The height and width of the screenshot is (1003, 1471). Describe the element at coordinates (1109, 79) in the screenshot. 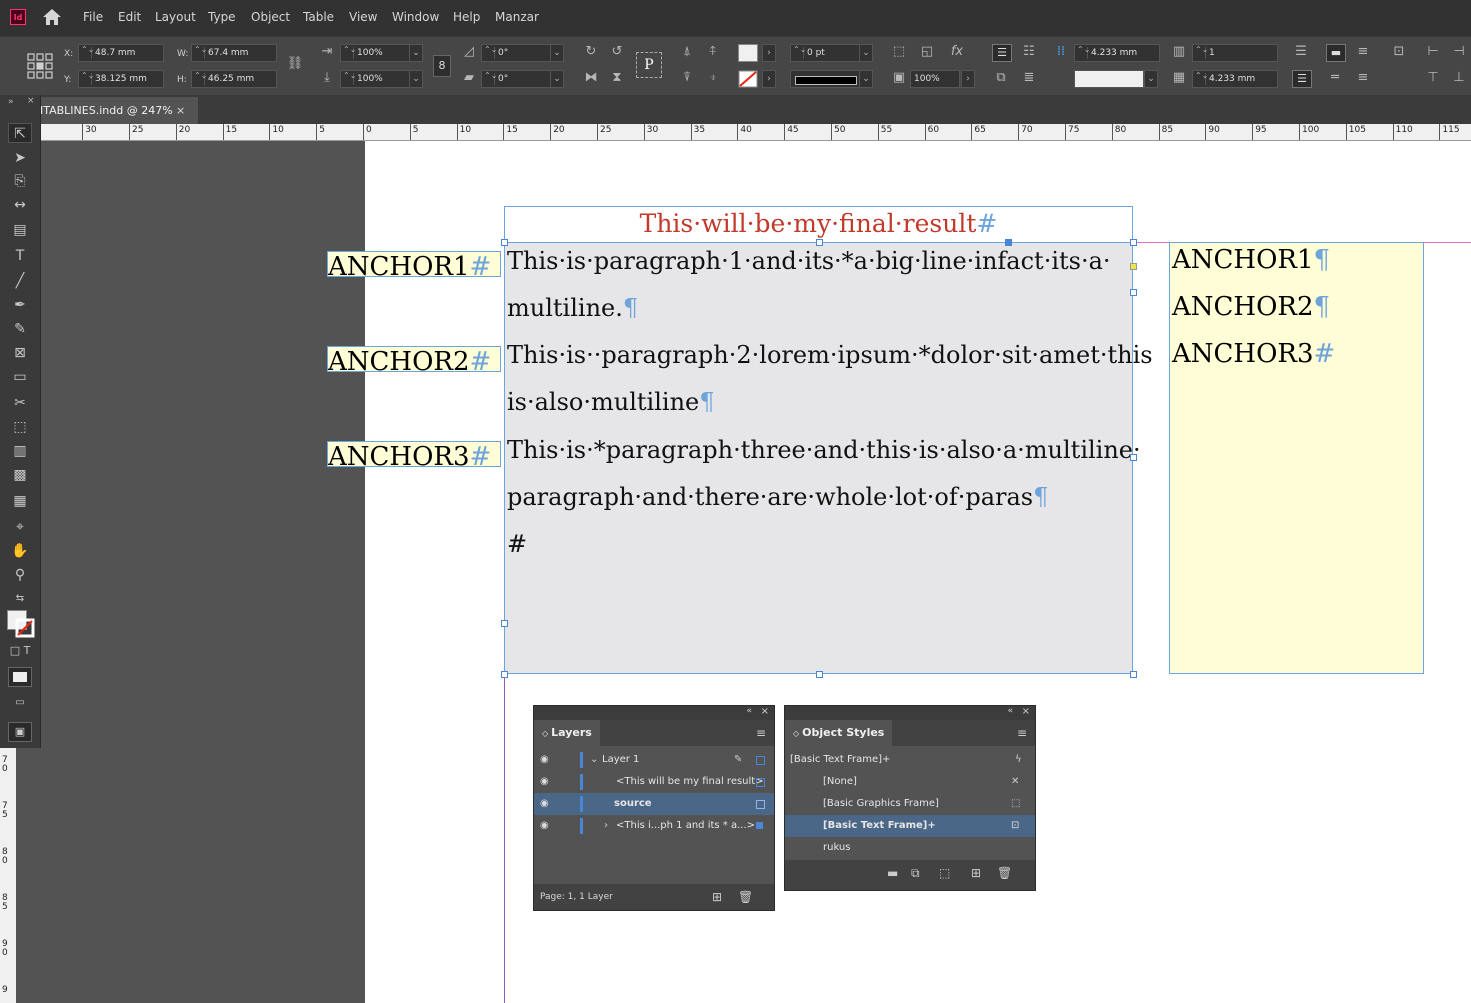

I see `color-field` at that location.